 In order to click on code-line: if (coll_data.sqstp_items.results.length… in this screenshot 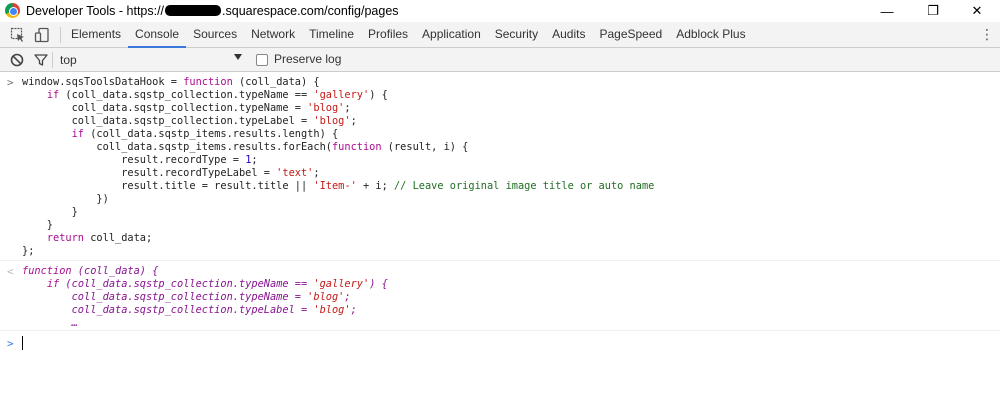, I will do `click(205, 134)`.